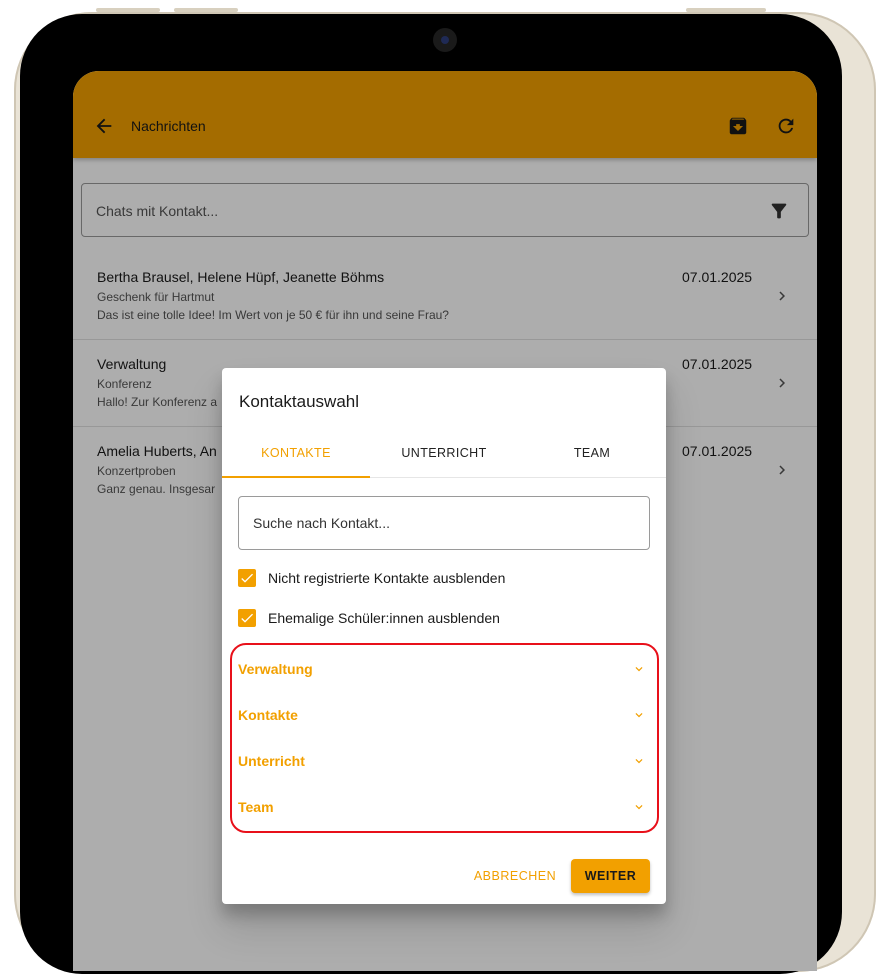 Image resolution: width=890 pixels, height=974 pixels. I want to click on hide-former-students-option: Ehemalige Schüler:innen ausblenden, so click(388, 619).